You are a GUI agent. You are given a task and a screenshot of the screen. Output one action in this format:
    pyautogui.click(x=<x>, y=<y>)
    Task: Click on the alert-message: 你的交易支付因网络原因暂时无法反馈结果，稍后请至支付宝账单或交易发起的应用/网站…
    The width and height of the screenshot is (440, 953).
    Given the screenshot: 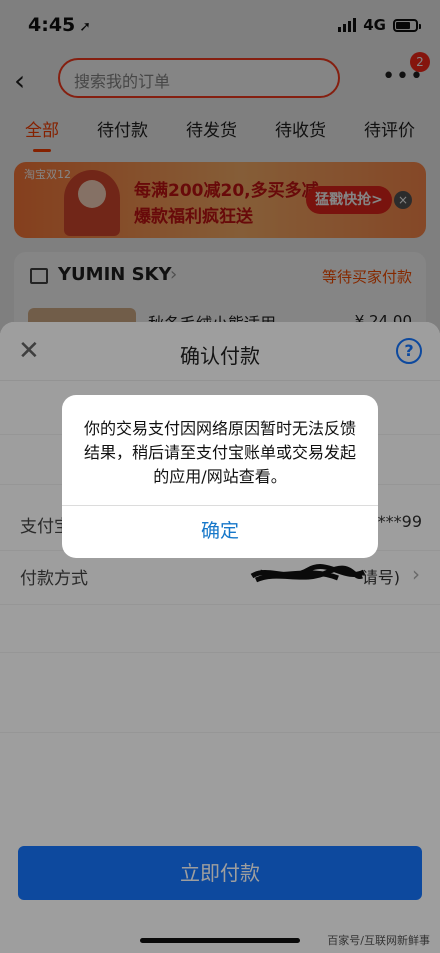 What is the action you would take?
    pyautogui.click(x=219, y=452)
    